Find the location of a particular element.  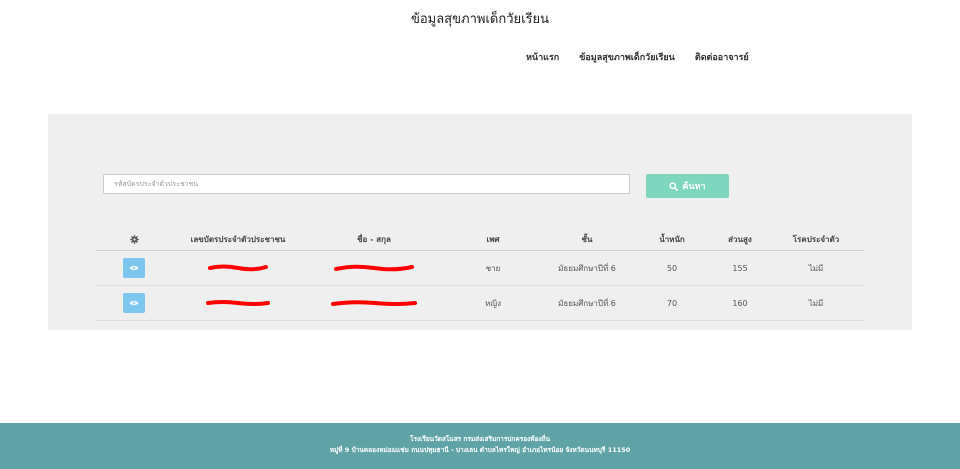

gender-cell: ชาย is located at coordinates (493, 268).